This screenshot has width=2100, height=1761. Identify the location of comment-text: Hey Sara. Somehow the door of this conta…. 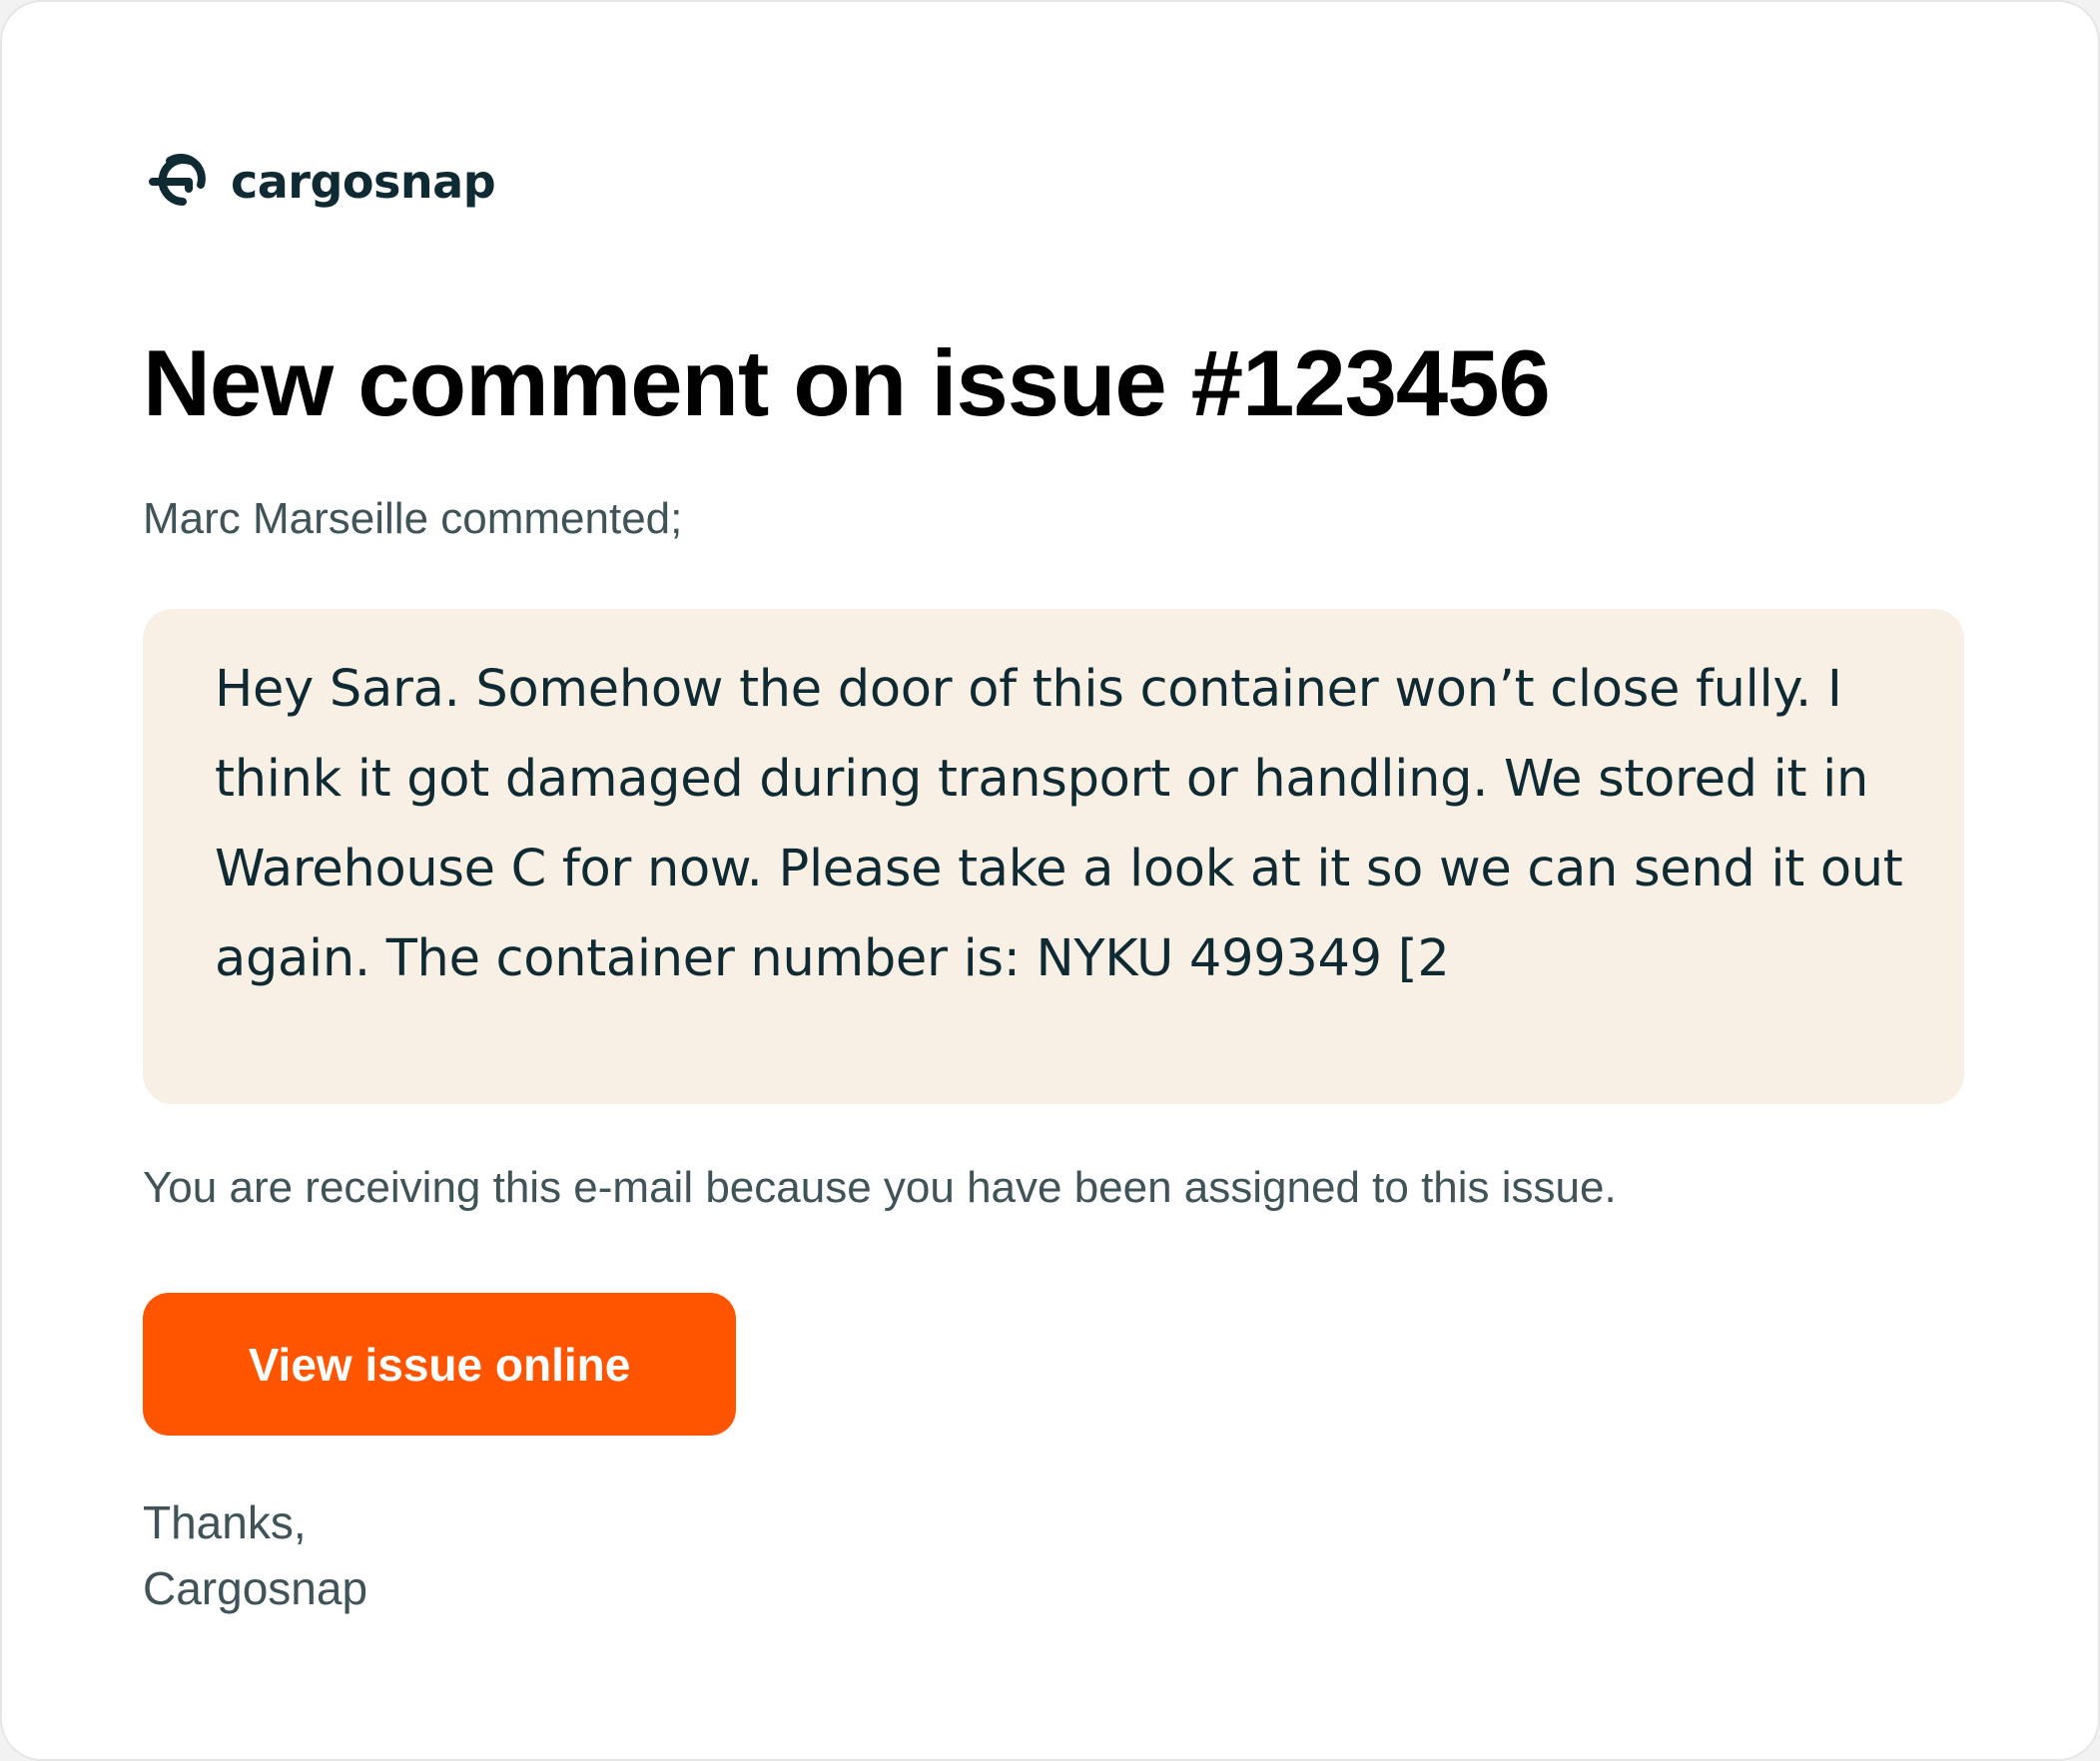
(1059, 824).